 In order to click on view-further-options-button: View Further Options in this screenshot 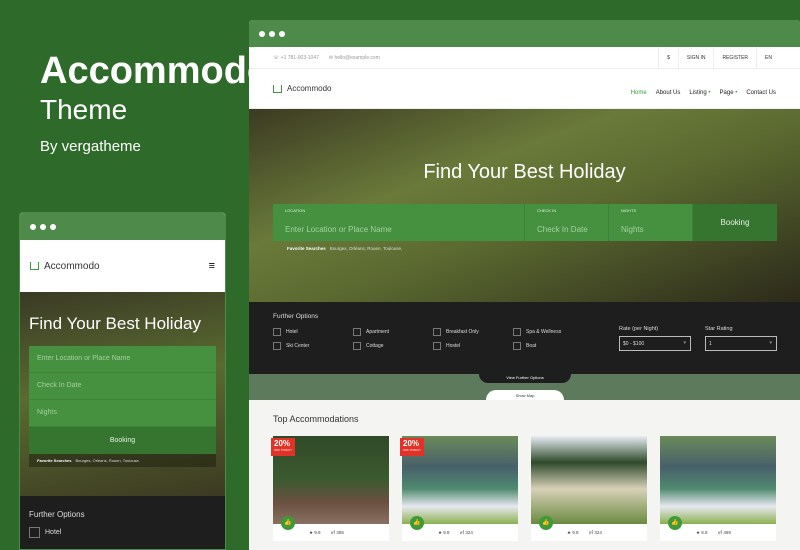, I will do `click(525, 378)`.